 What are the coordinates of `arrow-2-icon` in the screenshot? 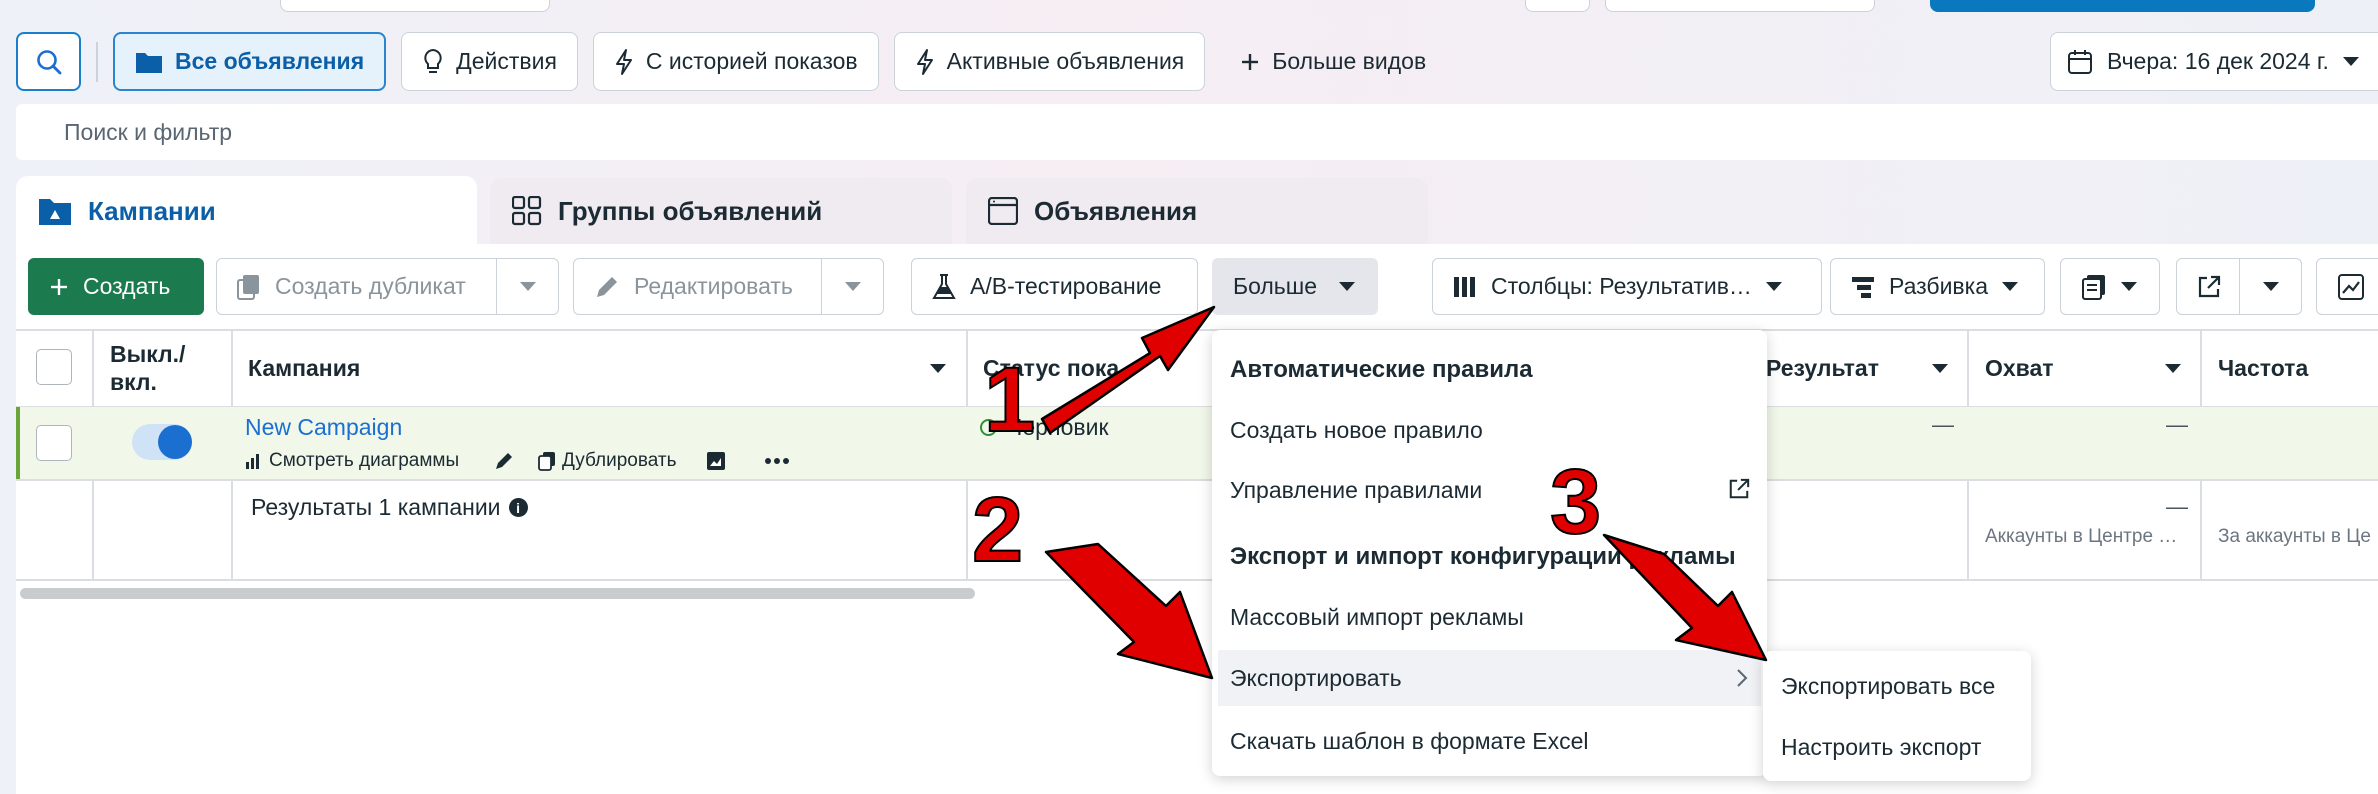 It's located at (1129, 611).